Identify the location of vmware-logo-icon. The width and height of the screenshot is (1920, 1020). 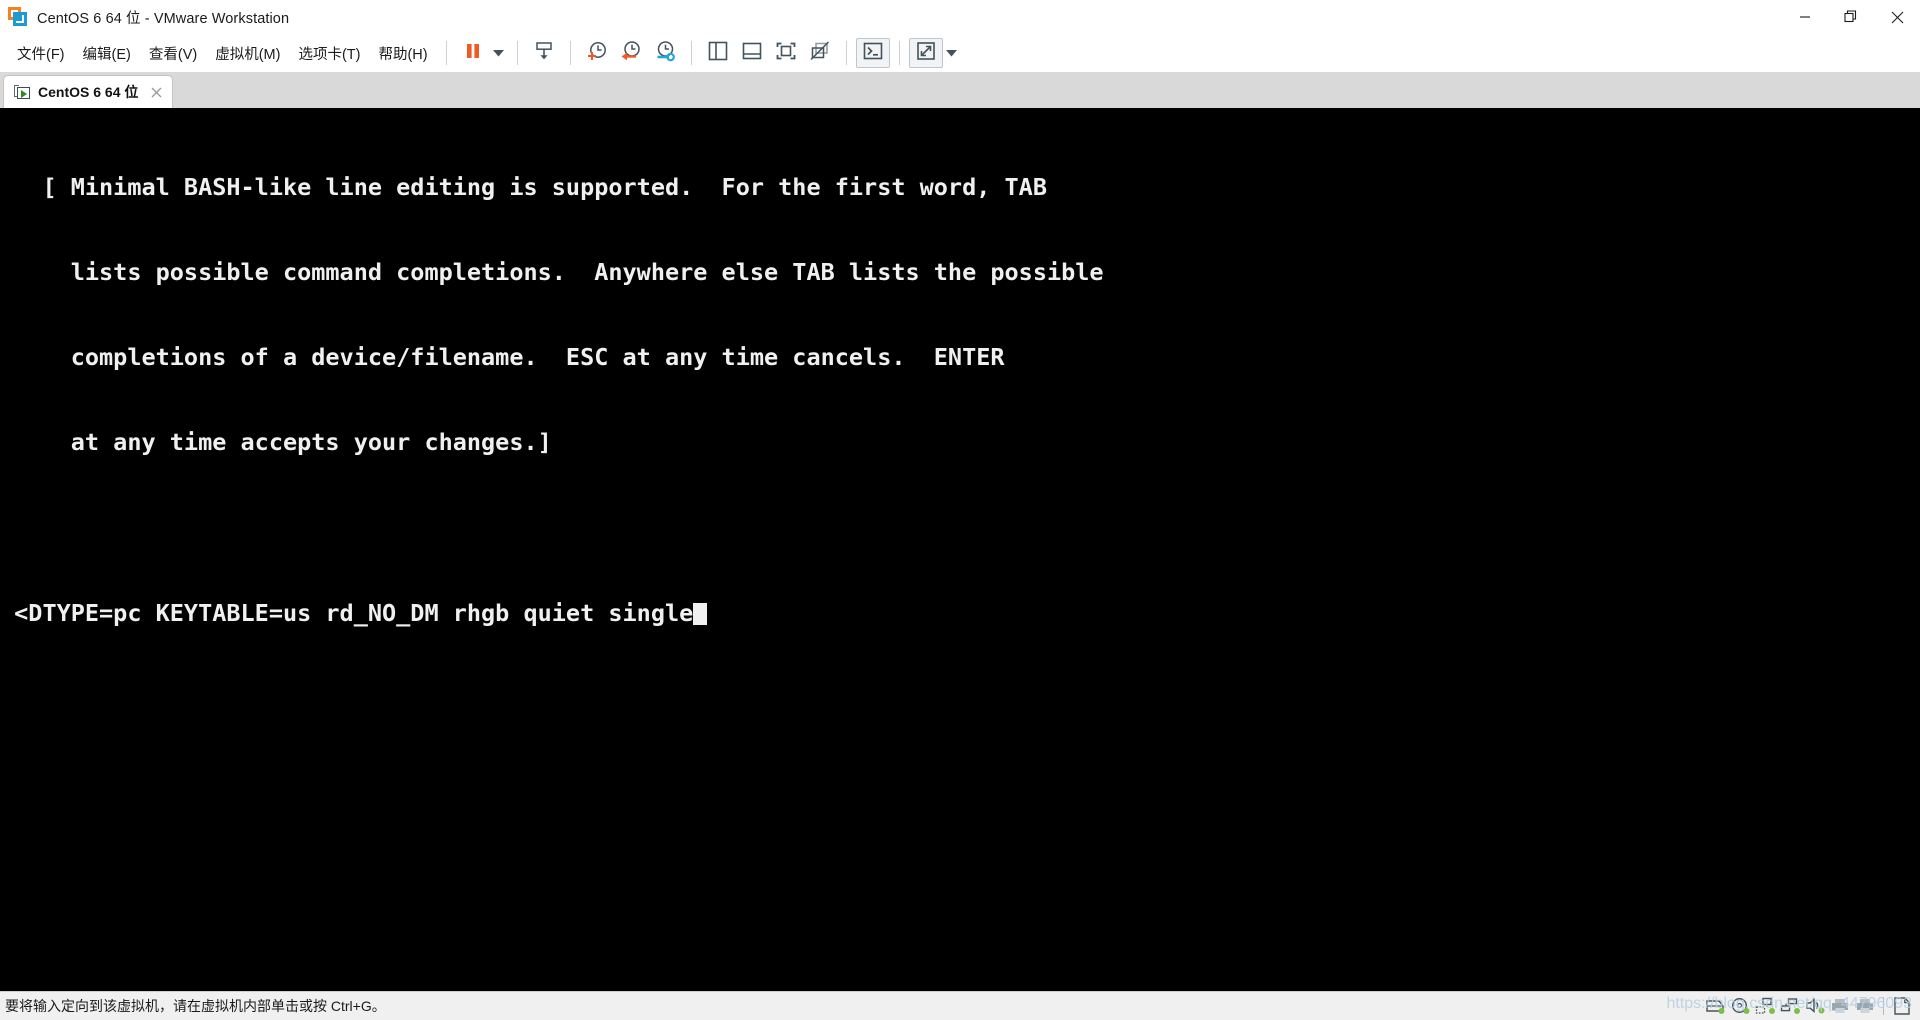
(18, 17).